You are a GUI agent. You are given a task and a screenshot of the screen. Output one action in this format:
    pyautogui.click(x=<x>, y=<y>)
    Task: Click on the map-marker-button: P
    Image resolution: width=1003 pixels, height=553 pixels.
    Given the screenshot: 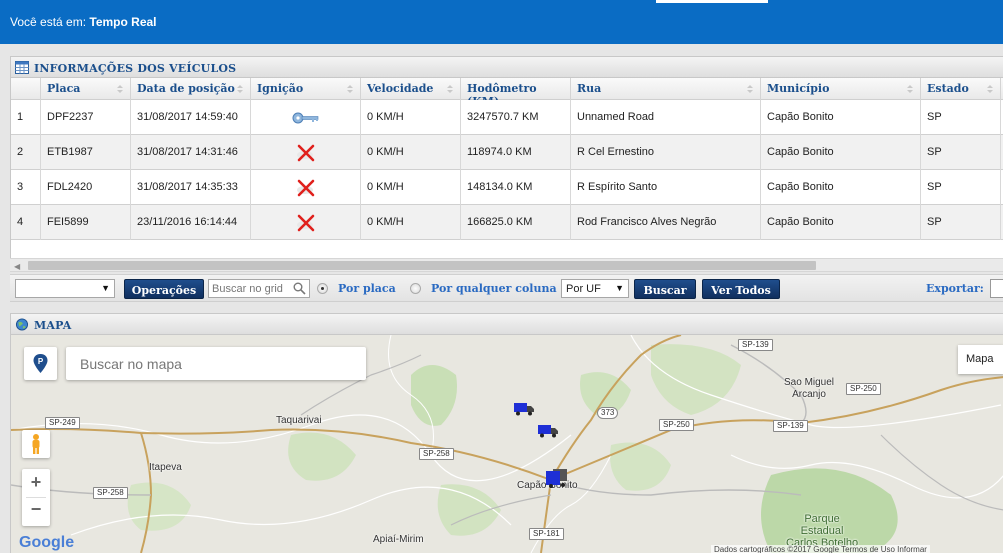 What is the action you would take?
    pyautogui.click(x=40, y=363)
    